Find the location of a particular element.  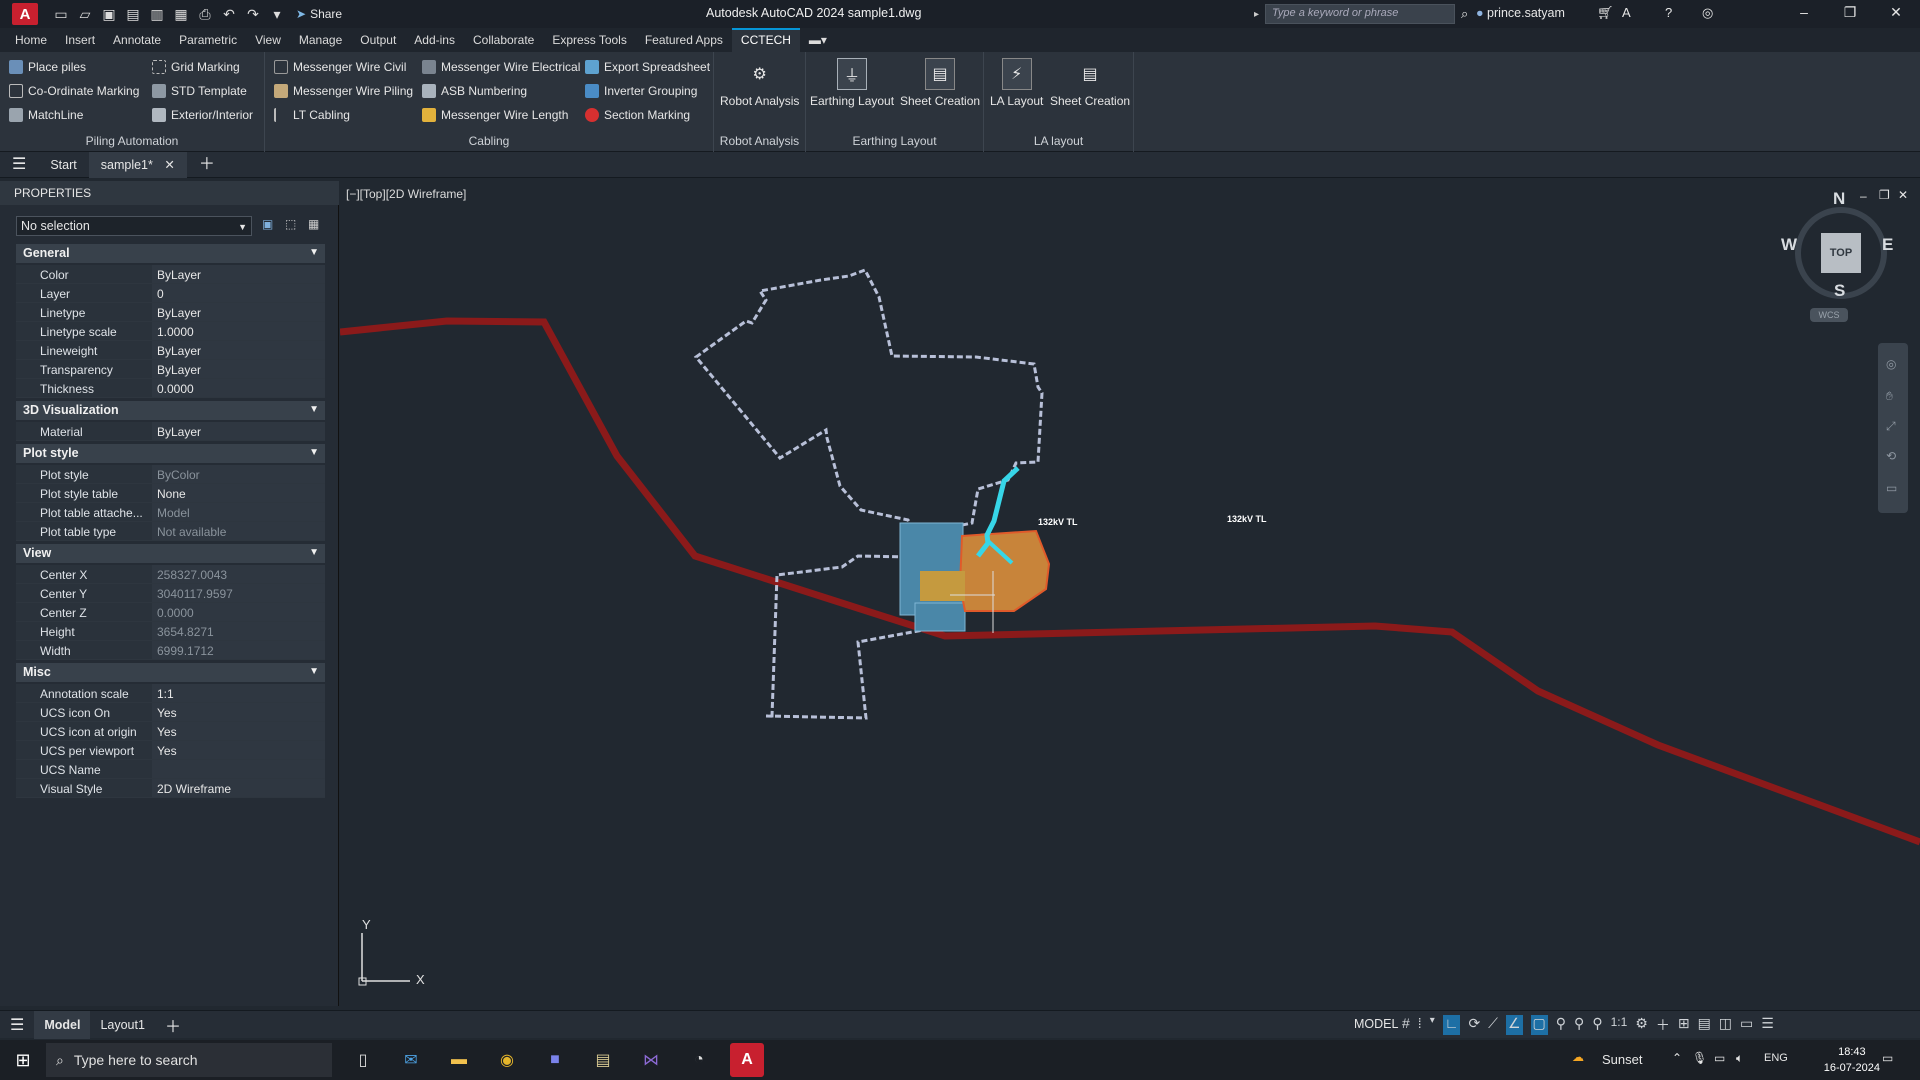

grid-marking-button: Grid Marking is located at coordinates (196, 67).